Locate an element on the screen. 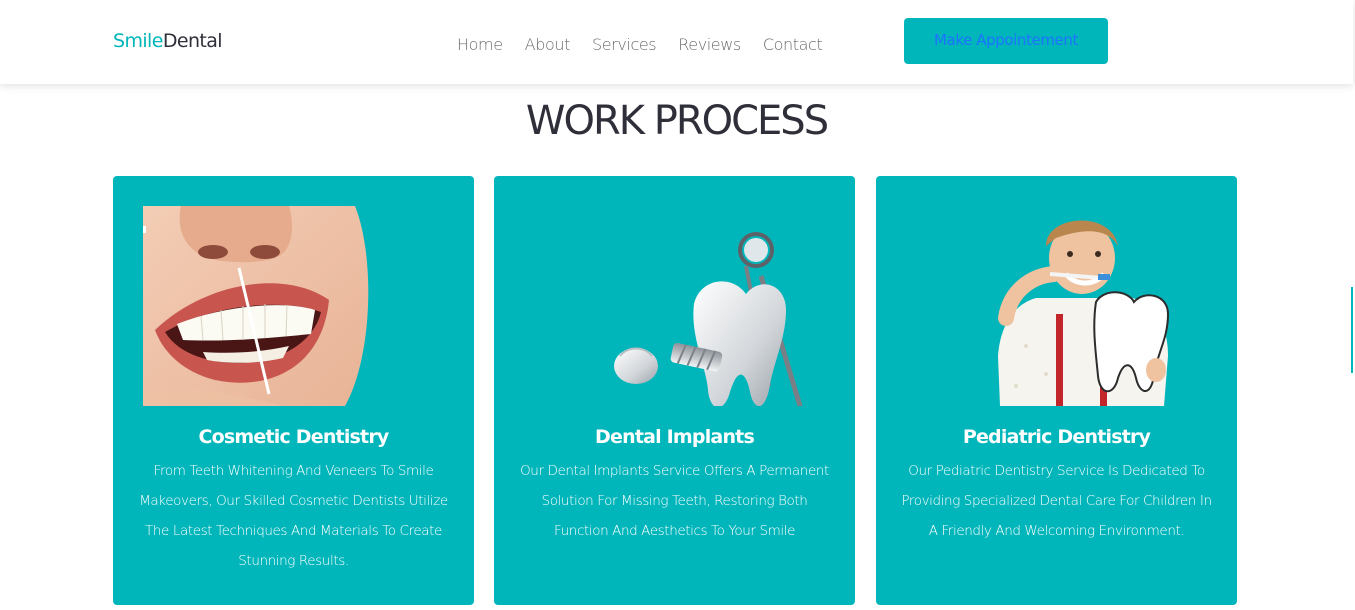 The width and height of the screenshot is (1355, 610). card-title: Pediatric Dentistry is located at coordinates (1056, 437).